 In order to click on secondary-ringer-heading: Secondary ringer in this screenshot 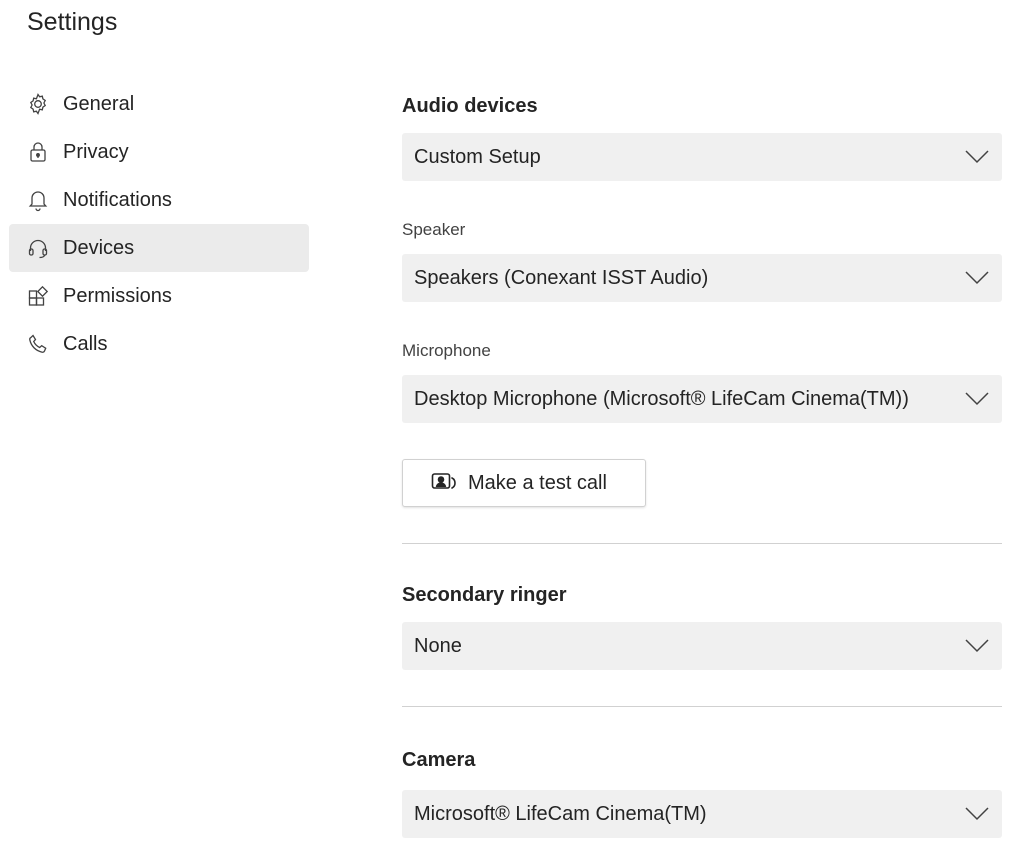, I will do `click(484, 595)`.